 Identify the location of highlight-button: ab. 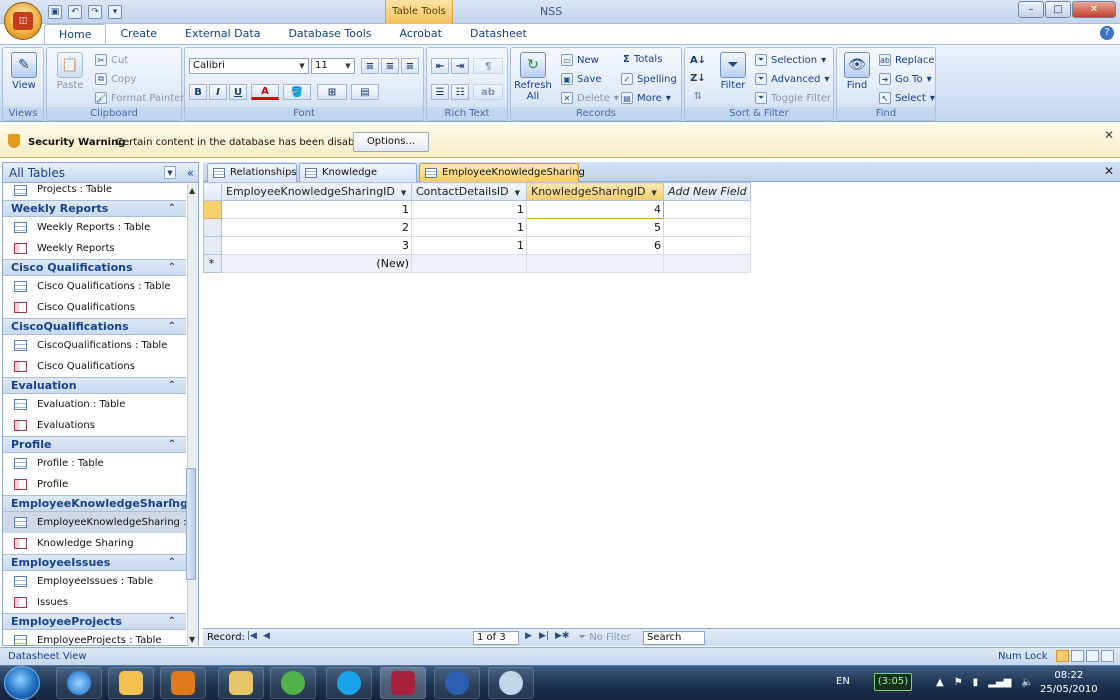
(488, 92).